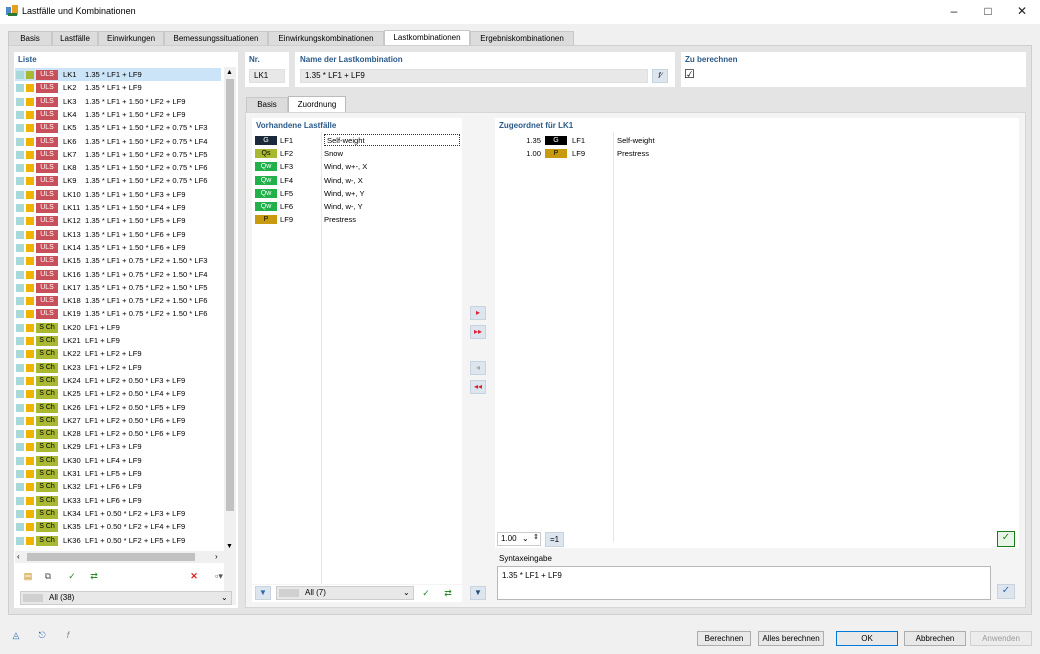  I want to click on syntax-input: 1.35 * LF1 + LF9, so click(744, 583).